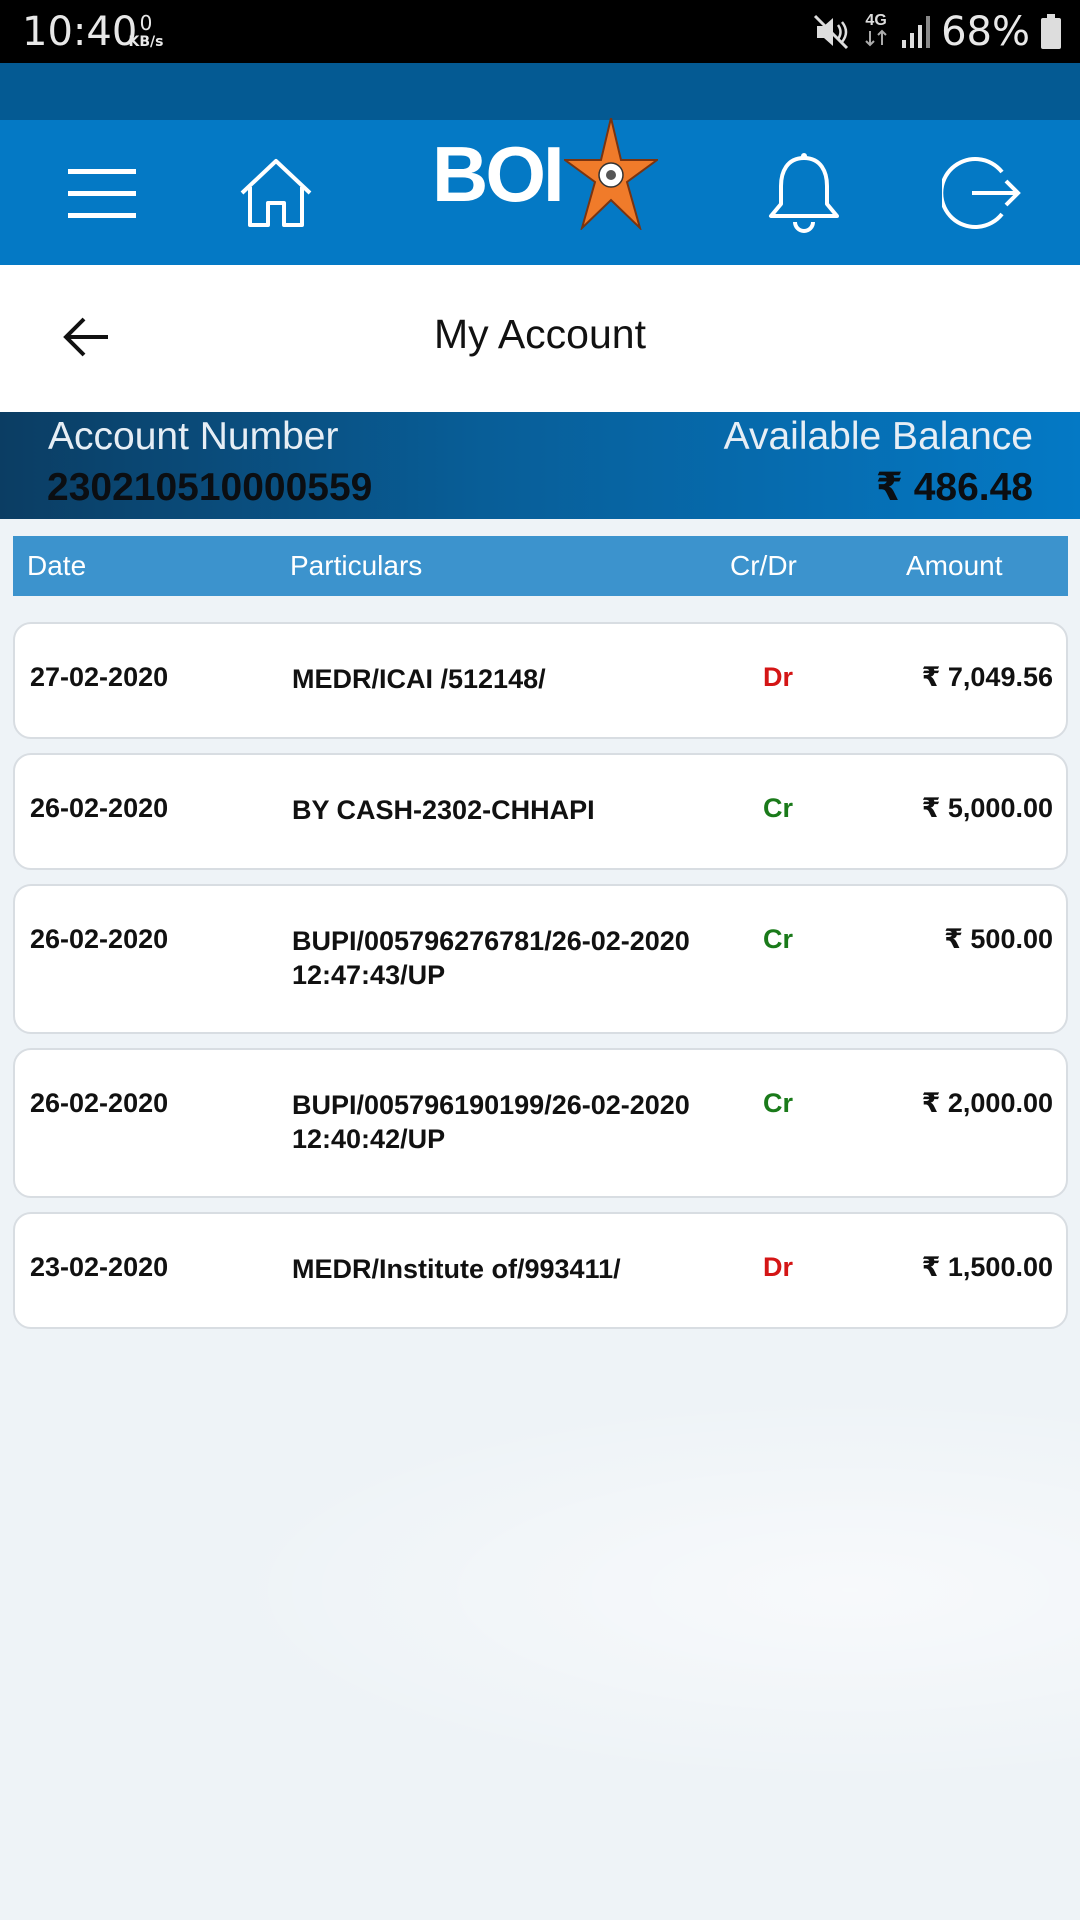 This screenshot has height=1920, width=1080. What do you see at coordinates (146, 23) in the screenshot?
I see `network-speed-value: 0` at bounding box center [146, 23].